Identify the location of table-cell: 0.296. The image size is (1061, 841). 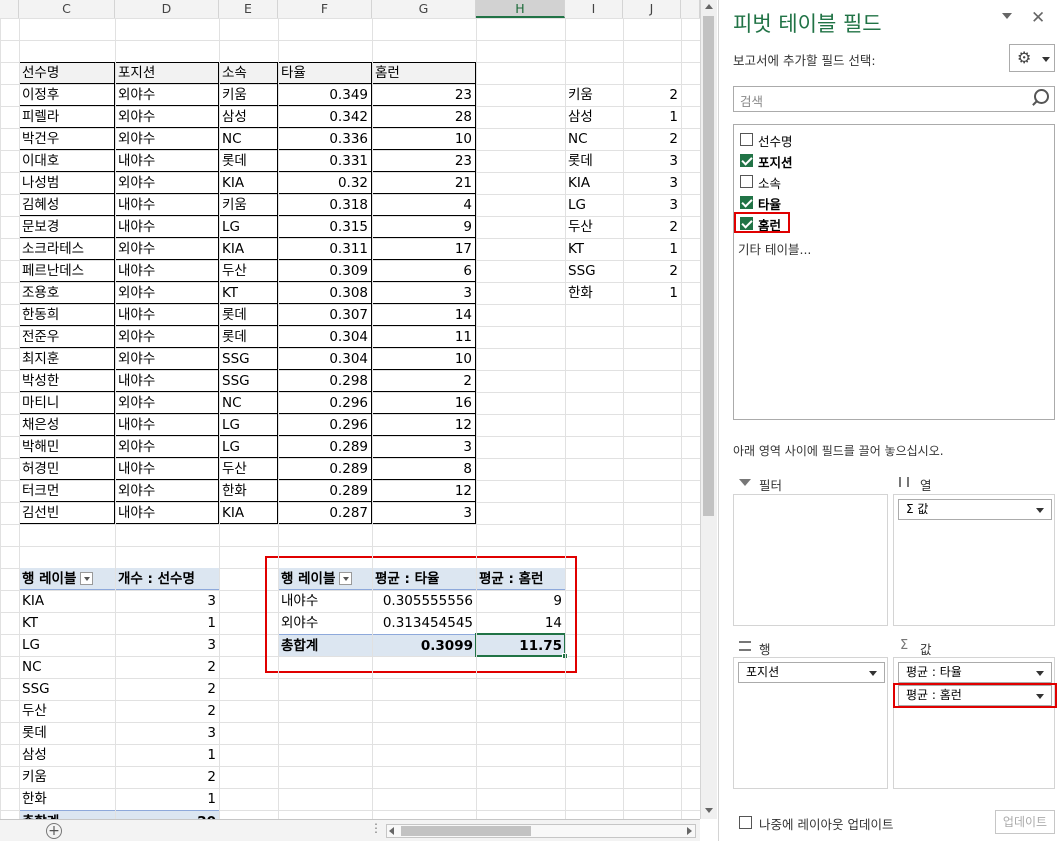
(325, 403).